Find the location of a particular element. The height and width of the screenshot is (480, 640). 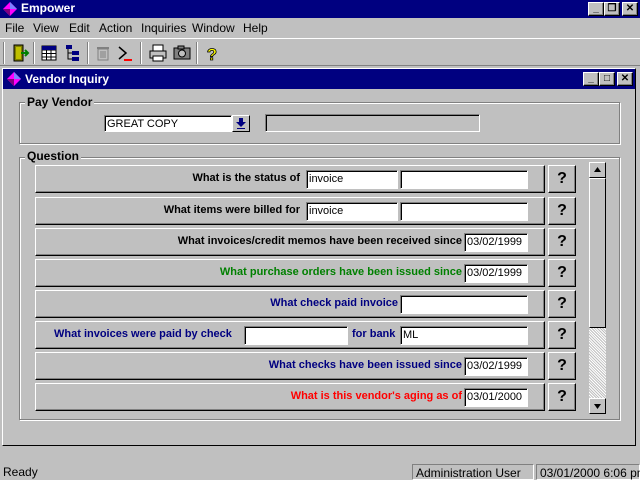

question-label: What invoices were paid by check is located at coordinates (143, 334).